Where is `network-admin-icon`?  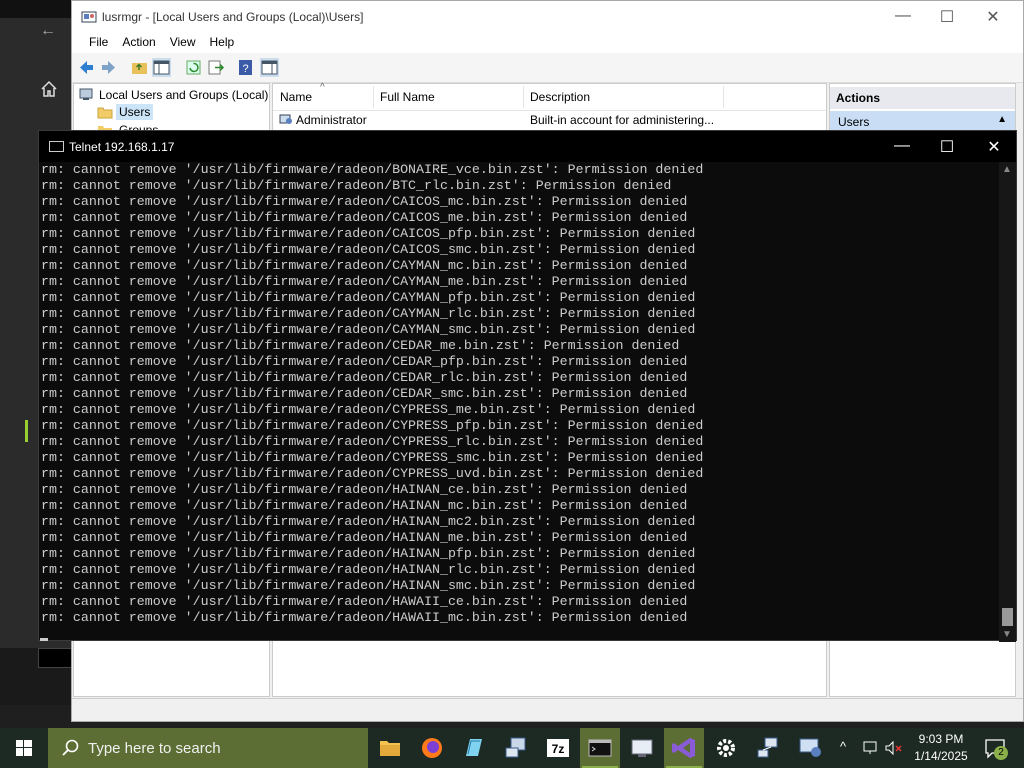
network-admin-icon is located at coordinates (768, 748).